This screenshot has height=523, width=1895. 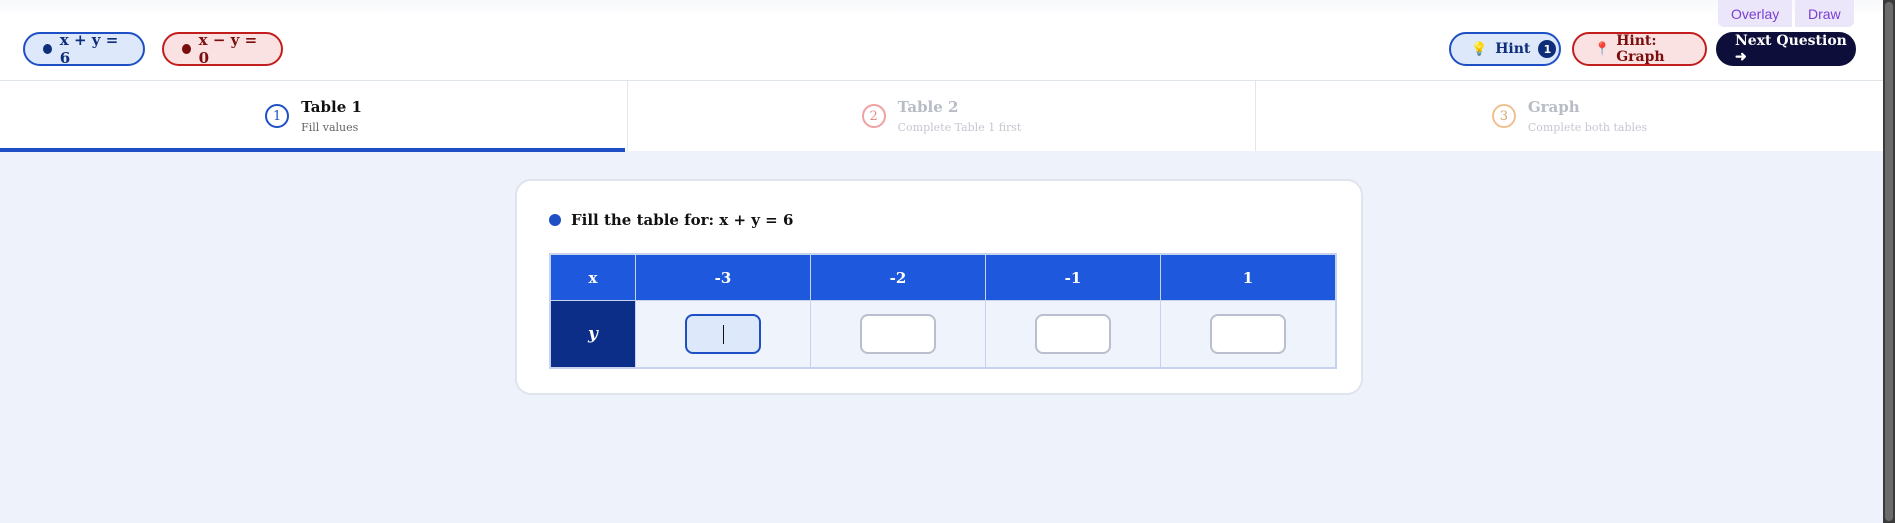 What do you see at coordinates (592, 277) in the screenshot?
I see `x-row-header: x` at bounding box center [592, 277].